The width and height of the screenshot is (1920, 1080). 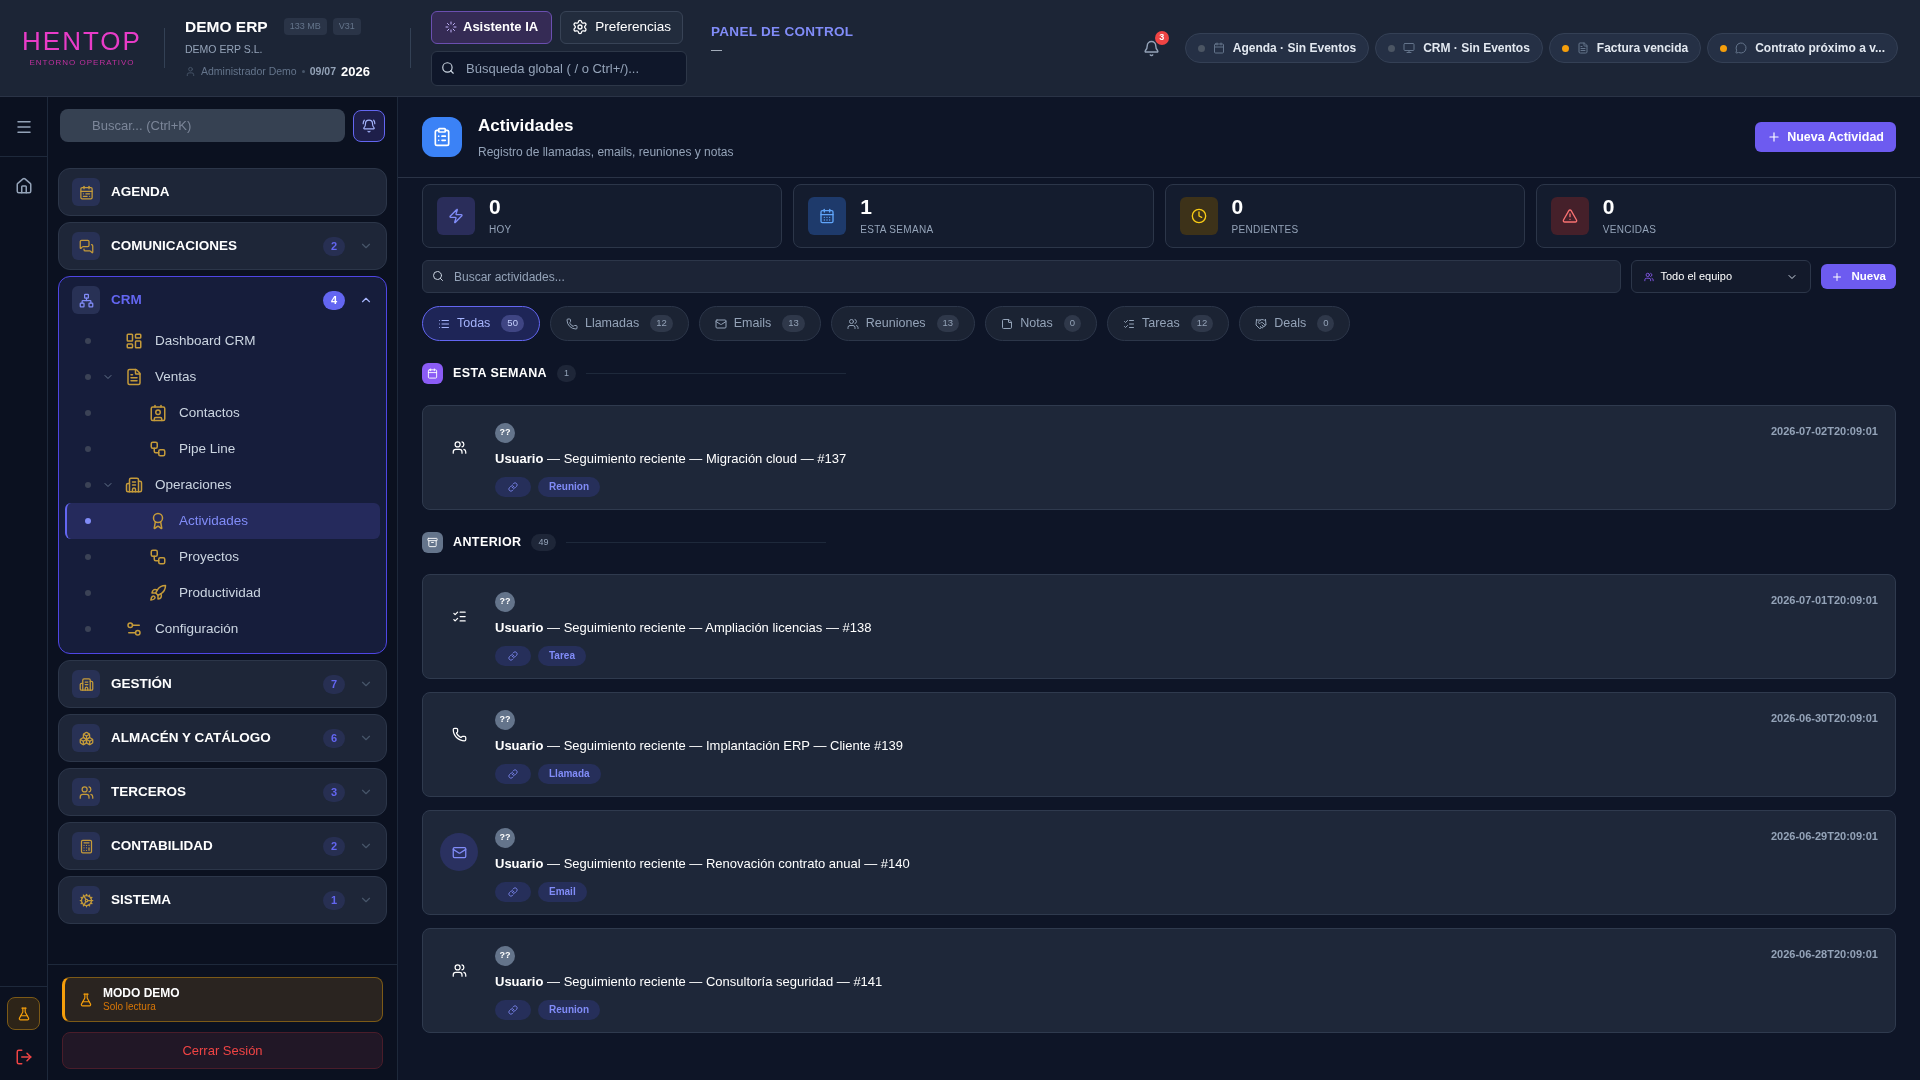 What do you see at coordinates (451, 27) in the screenshot?
I see `spinner-icon` at bounding box center [451, 27].